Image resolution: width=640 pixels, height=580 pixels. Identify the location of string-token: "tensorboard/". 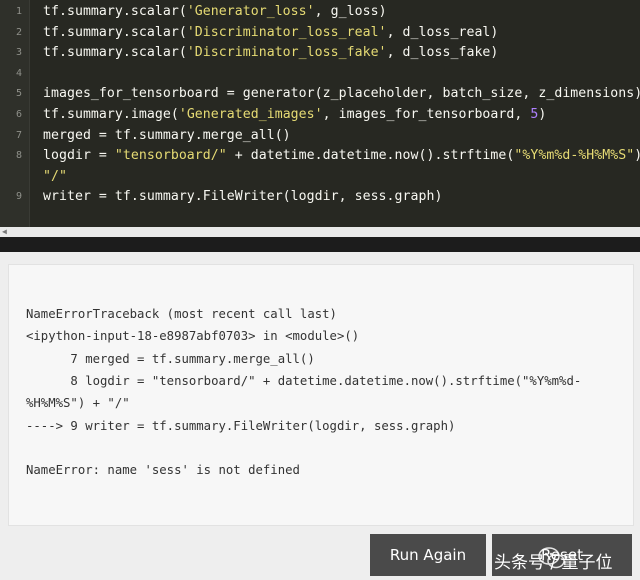
(170, 156).